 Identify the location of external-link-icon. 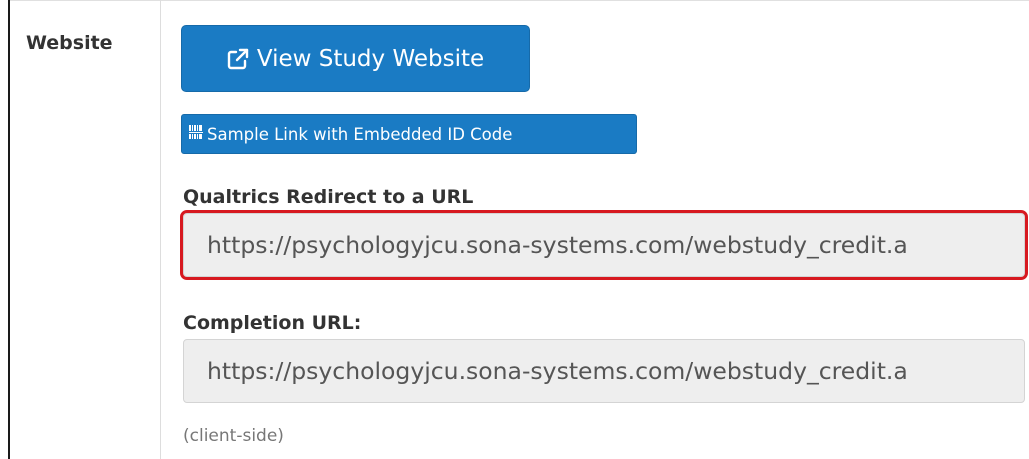
(238, 59).